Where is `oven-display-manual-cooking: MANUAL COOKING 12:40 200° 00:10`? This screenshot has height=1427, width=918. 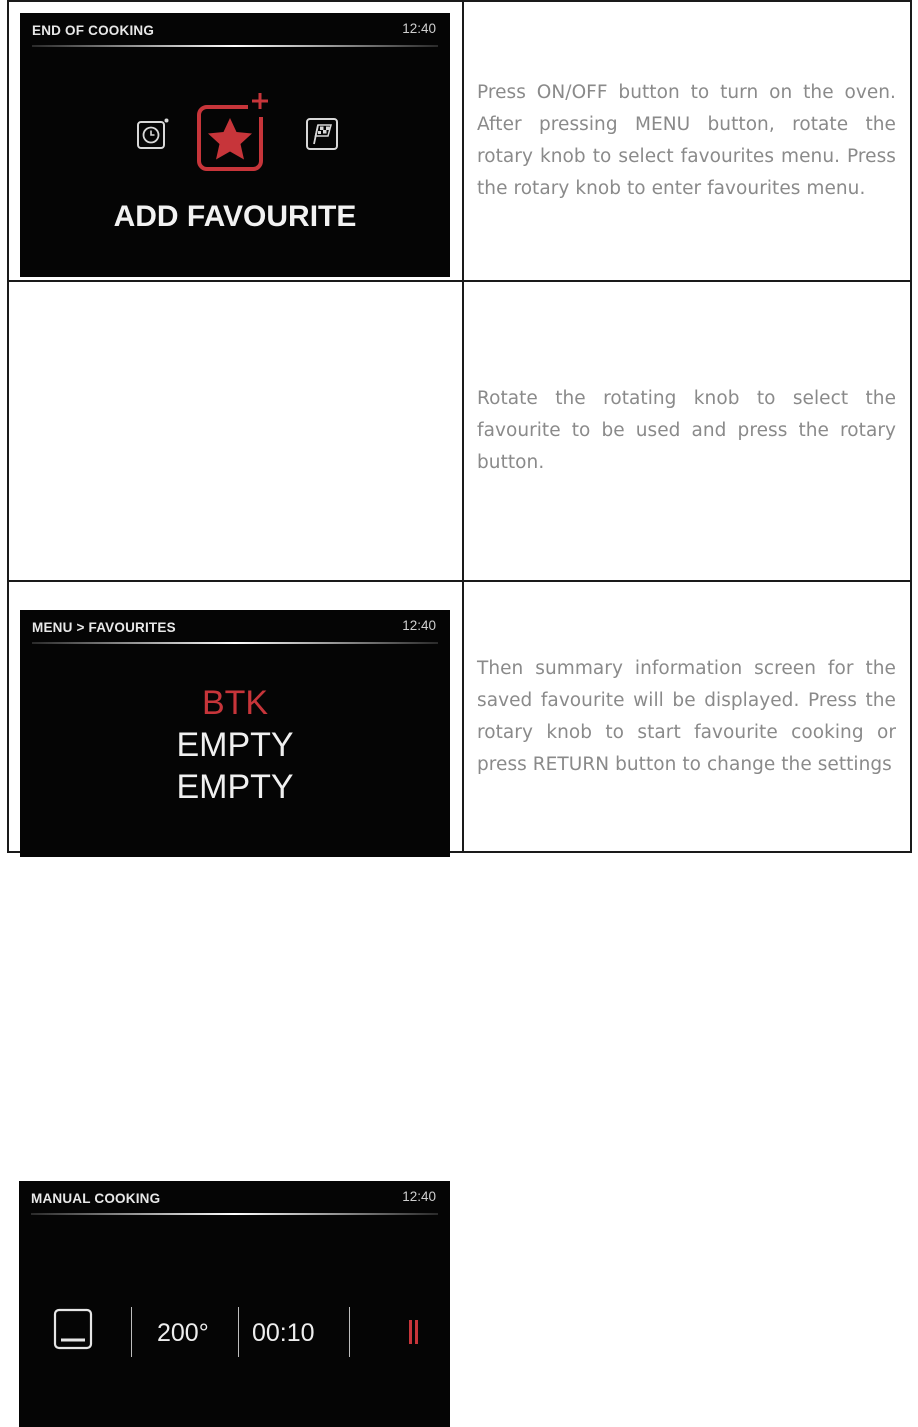 oven-display-manual-cooking: MANUAL COOKING 12:40 200° 00:10 is located at coordinates (234, 1304).